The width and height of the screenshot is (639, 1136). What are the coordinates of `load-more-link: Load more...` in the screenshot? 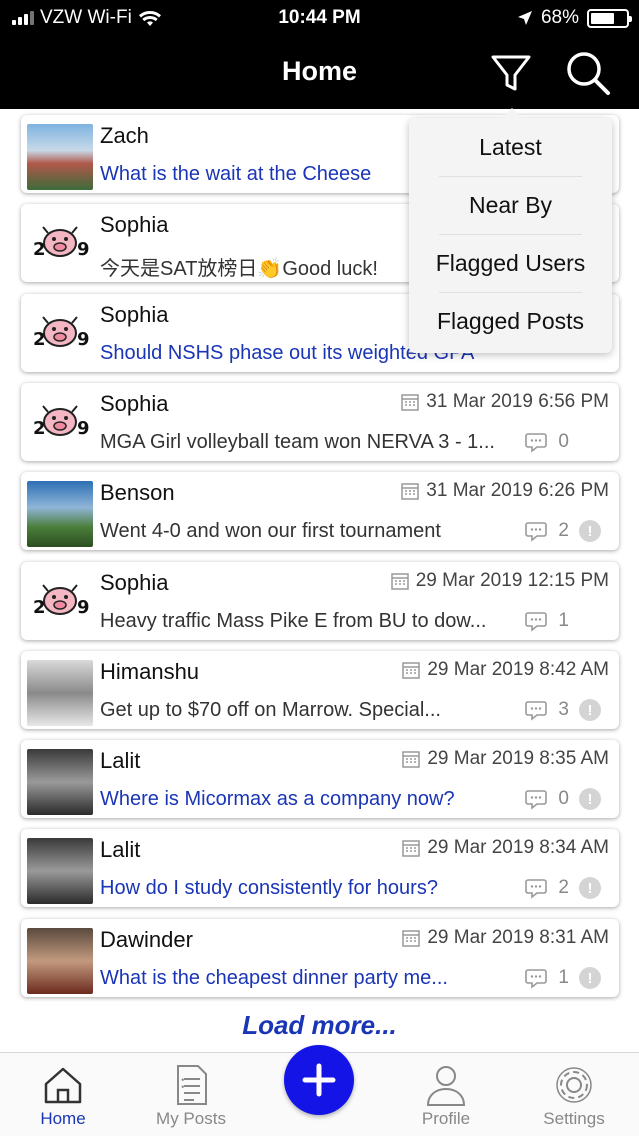 It's located at (319, 1025).